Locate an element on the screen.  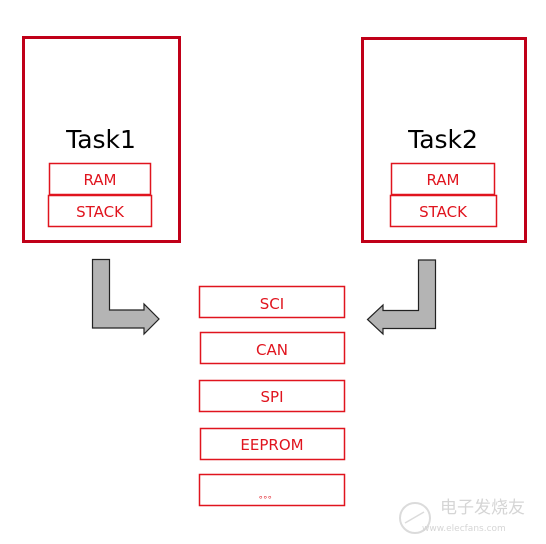
task1-stack-label: STACK is located at coordinates (100, 212).